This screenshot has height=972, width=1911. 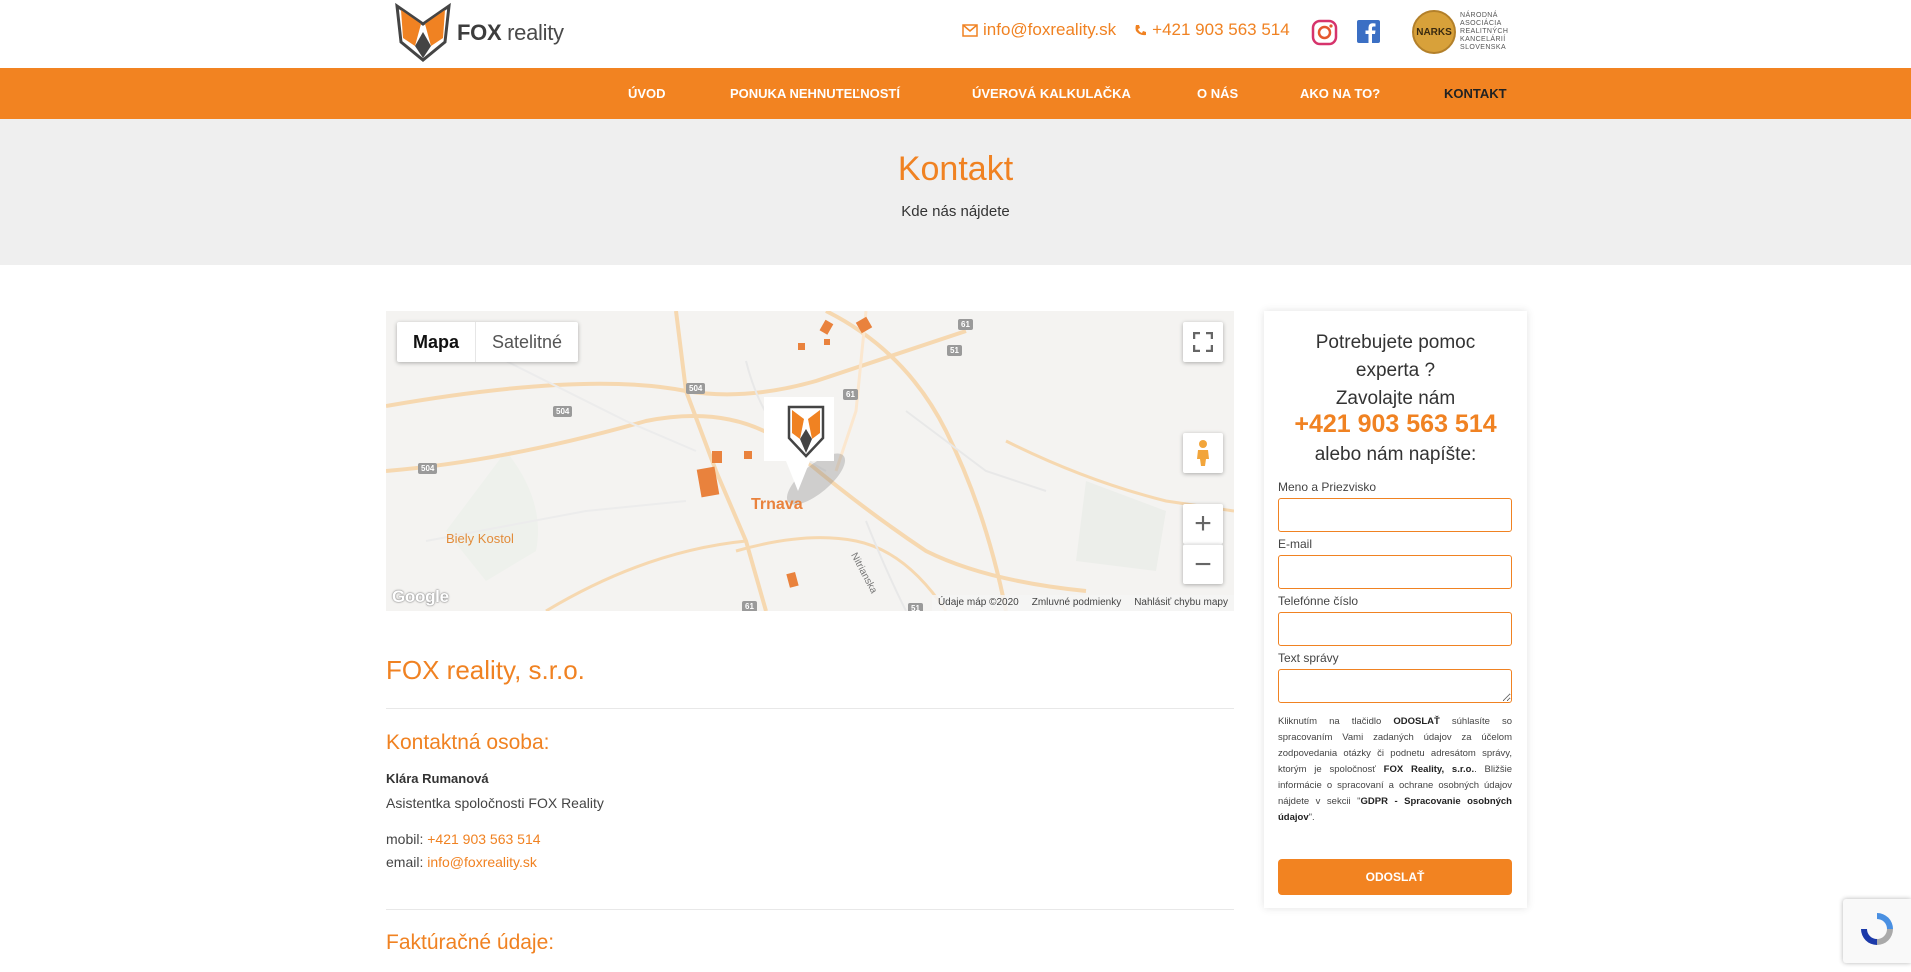 I want to click on contact-email-link: info@foxreality.sk, so click(x=482, y=862).